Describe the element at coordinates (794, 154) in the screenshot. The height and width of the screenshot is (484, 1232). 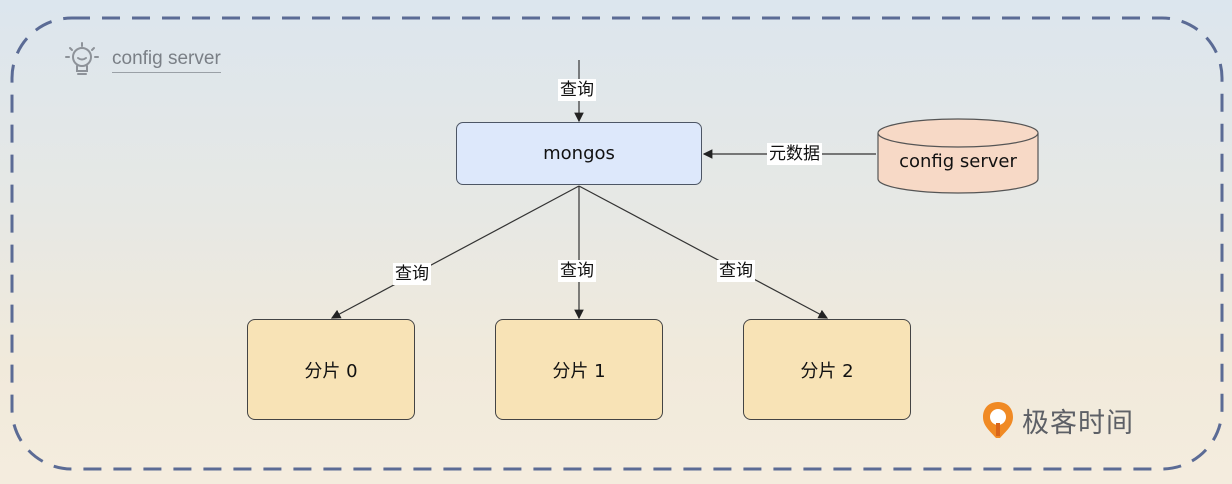
I see `edge-label-metadata: 元数据` at that location.